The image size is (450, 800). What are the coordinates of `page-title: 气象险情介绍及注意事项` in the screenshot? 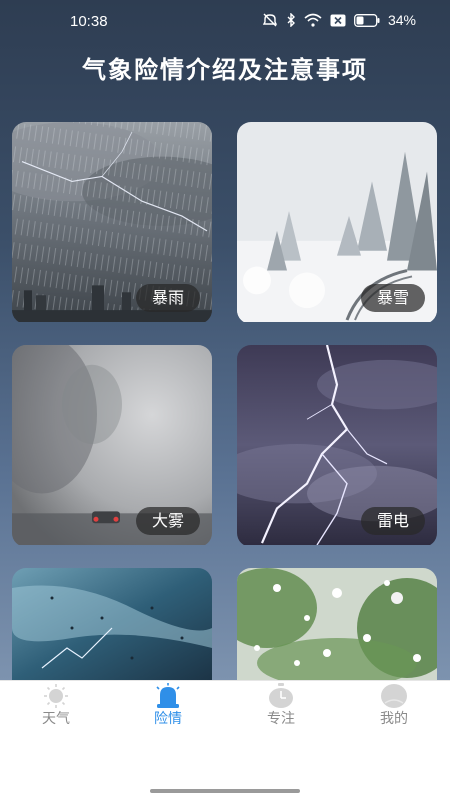 It's located at (225, 70).